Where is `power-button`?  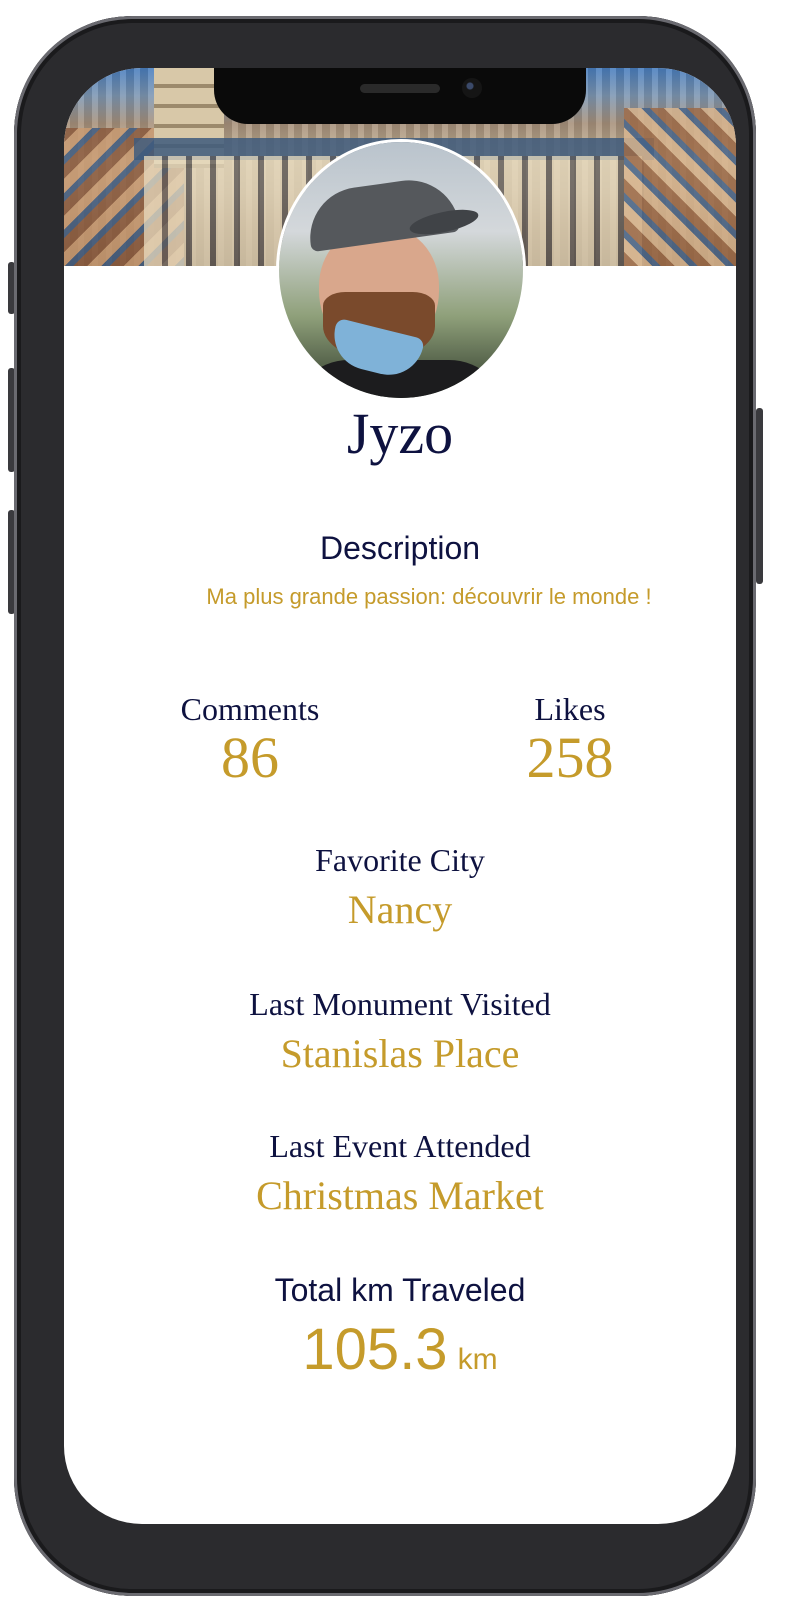
power-button is located at coordinates (759, 496).